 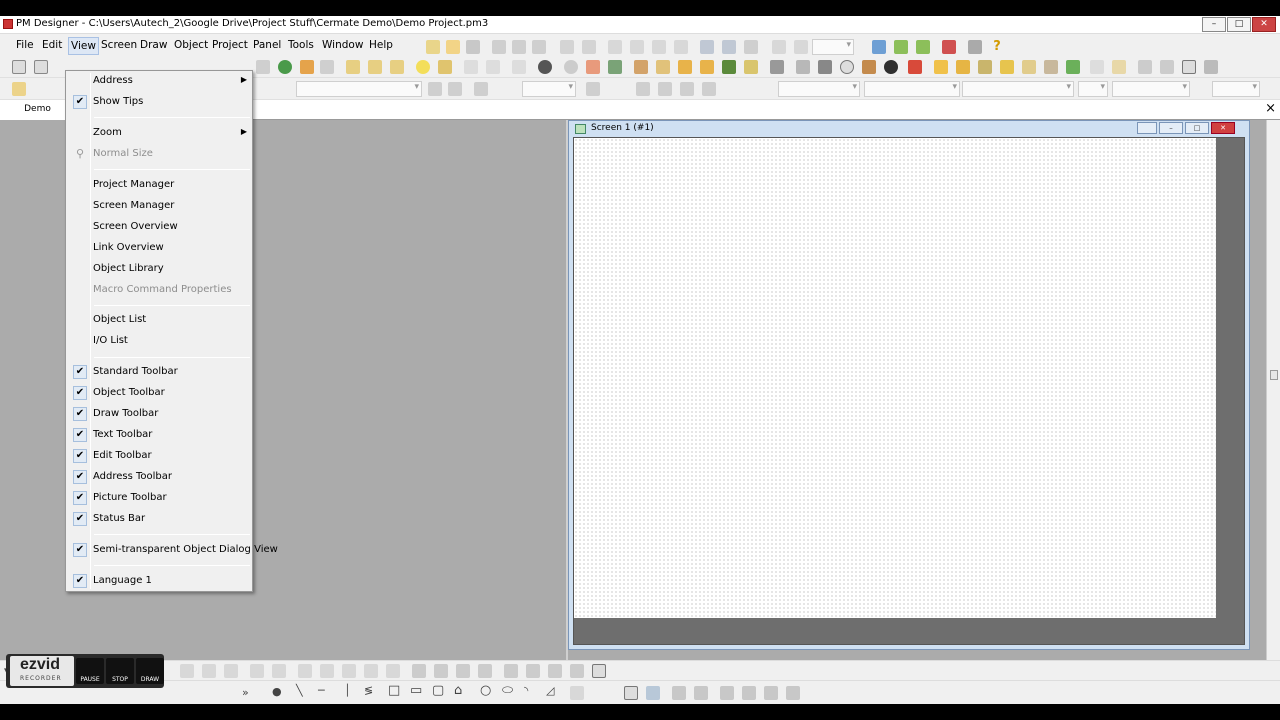 I want to click on screen-prev-icon, so click(x=659, y=47).